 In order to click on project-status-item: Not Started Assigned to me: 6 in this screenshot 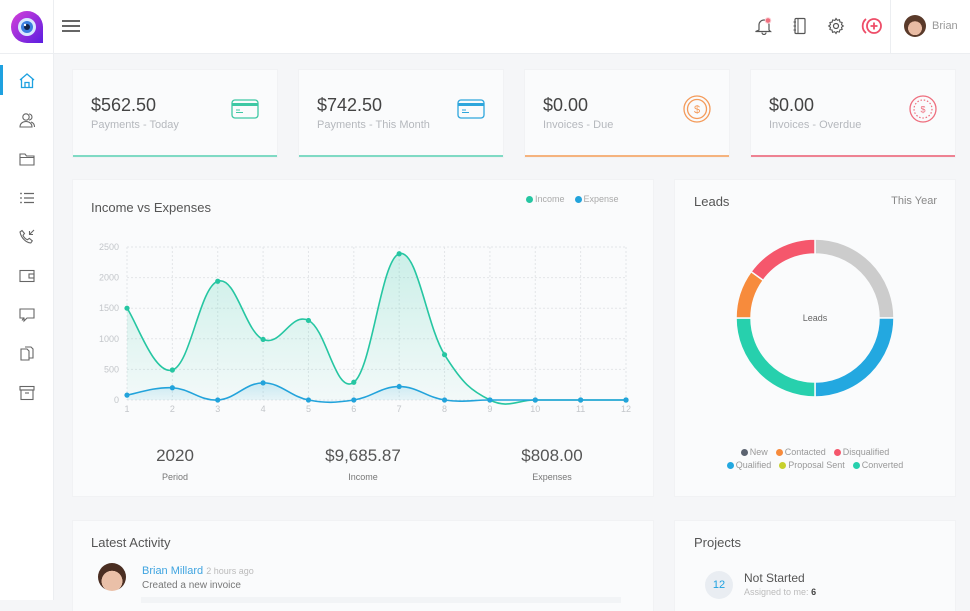, I will do `click(780, 584)`.